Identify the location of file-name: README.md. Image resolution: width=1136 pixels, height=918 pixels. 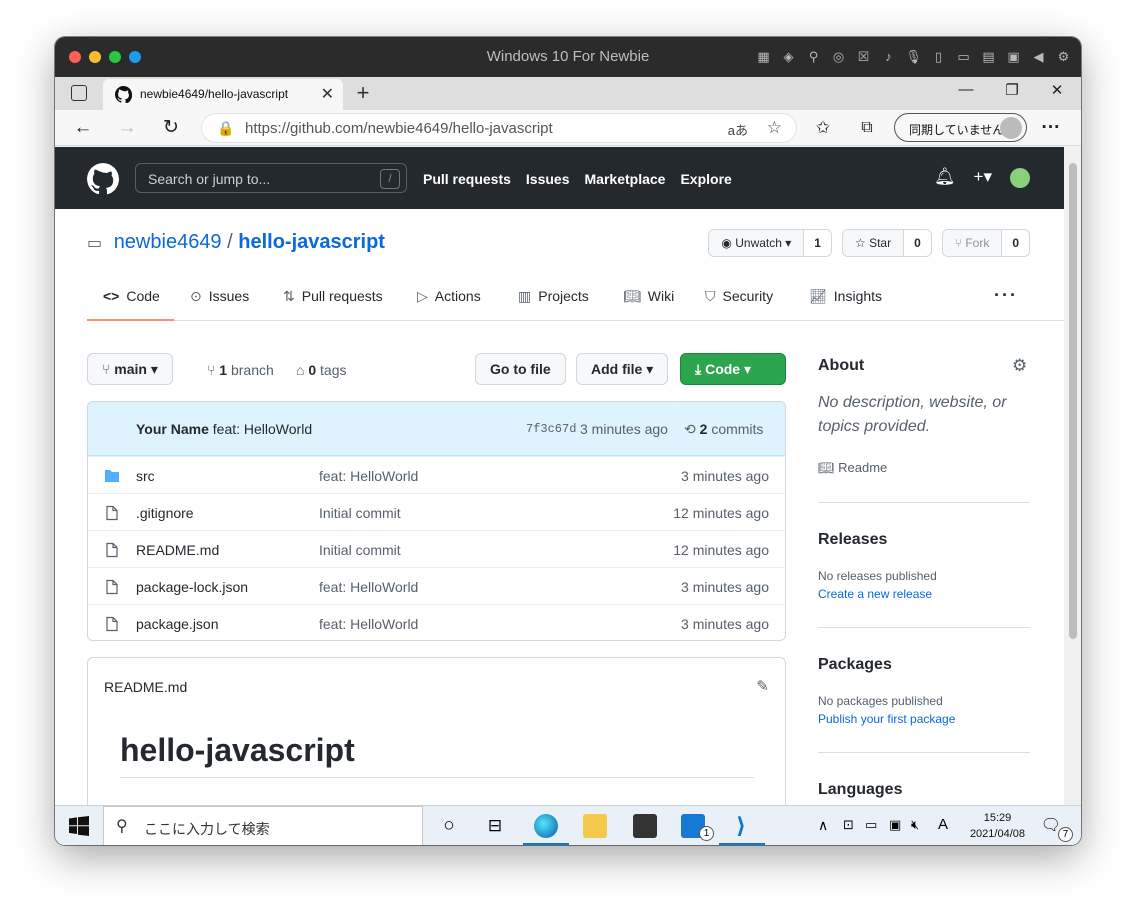
(177, 550).